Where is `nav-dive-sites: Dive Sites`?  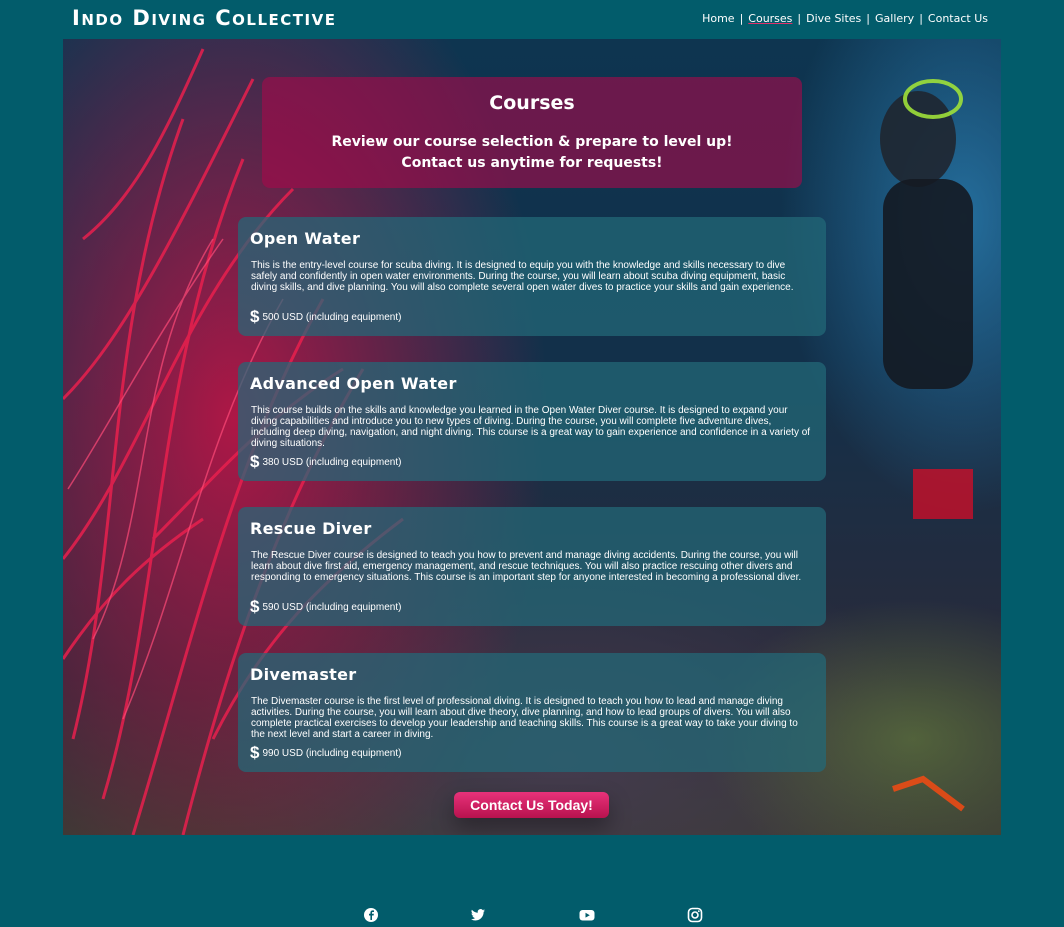 nav-dive-sites: Dive Sites is located at coordinates (833, 18).